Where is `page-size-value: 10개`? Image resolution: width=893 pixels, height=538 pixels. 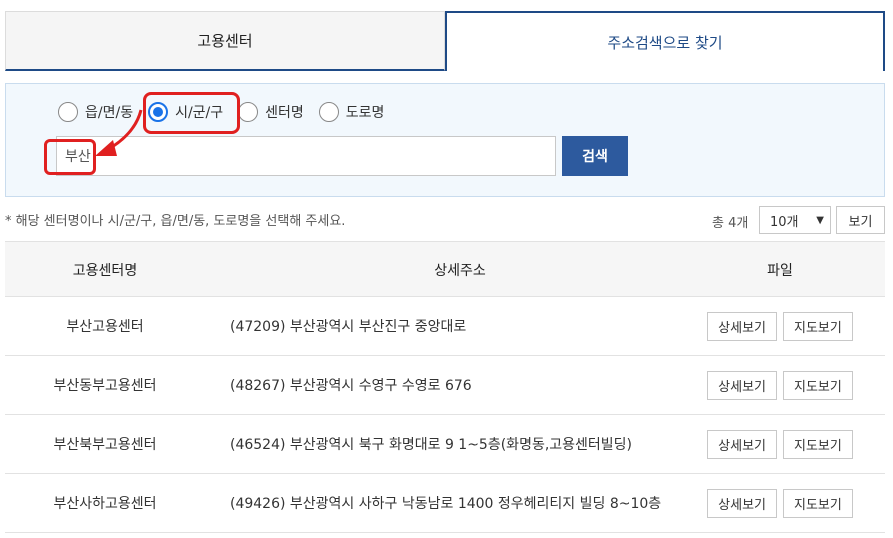 page-size-value: 10개 is located at coordinates (784, 222).